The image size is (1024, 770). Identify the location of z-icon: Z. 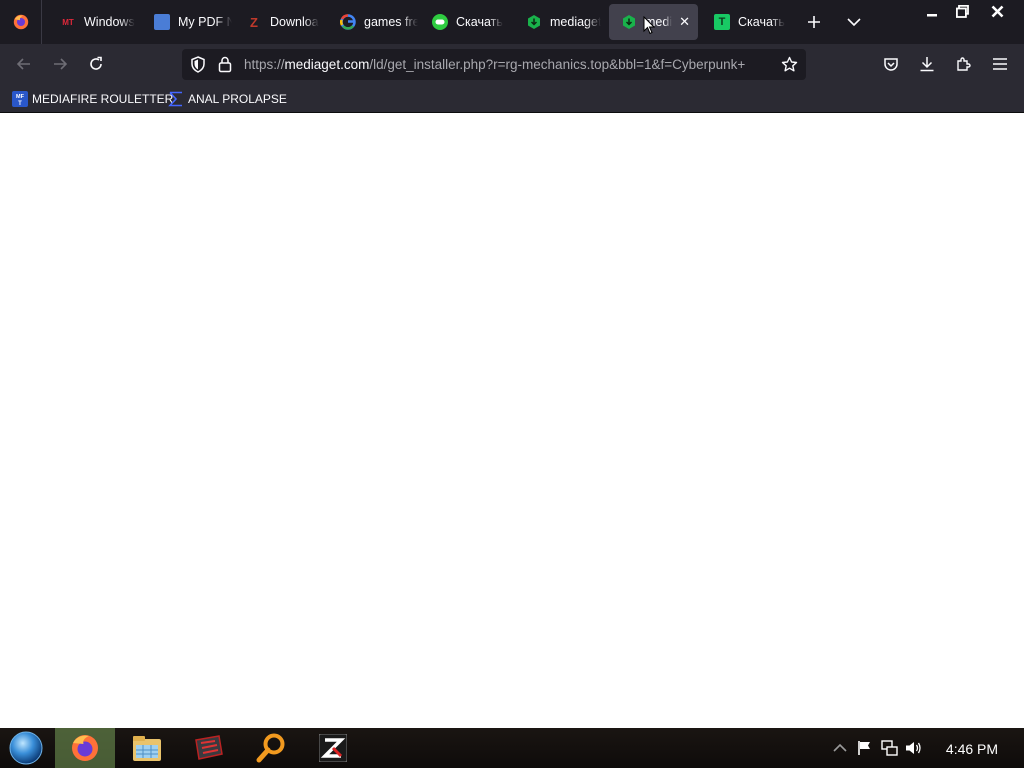
(254, 22).